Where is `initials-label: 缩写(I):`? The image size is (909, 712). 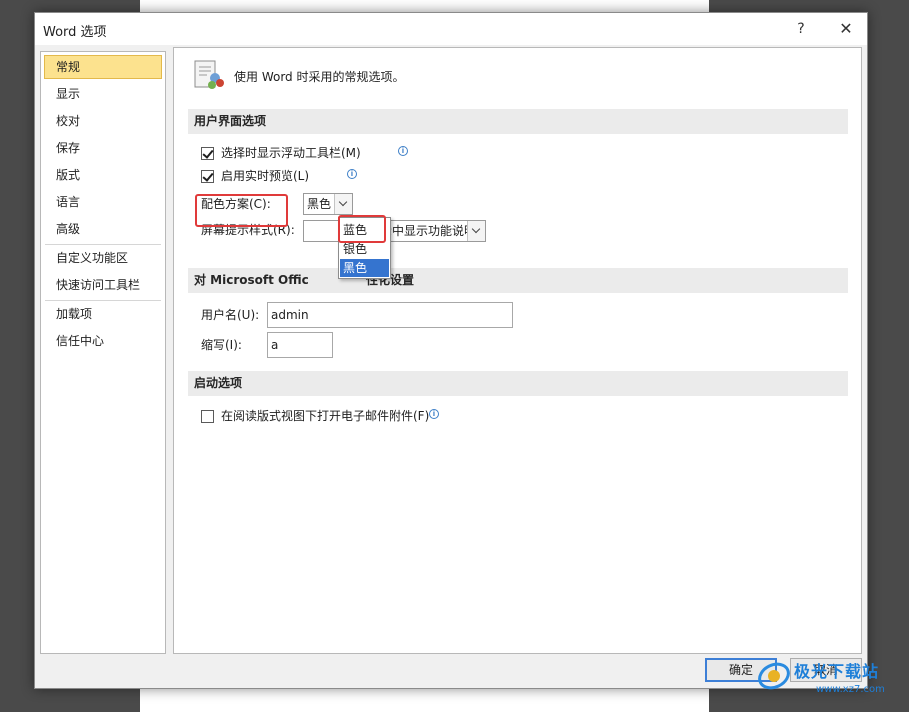 initials-label: 缩写(I): is located at coordinates (221, 345).